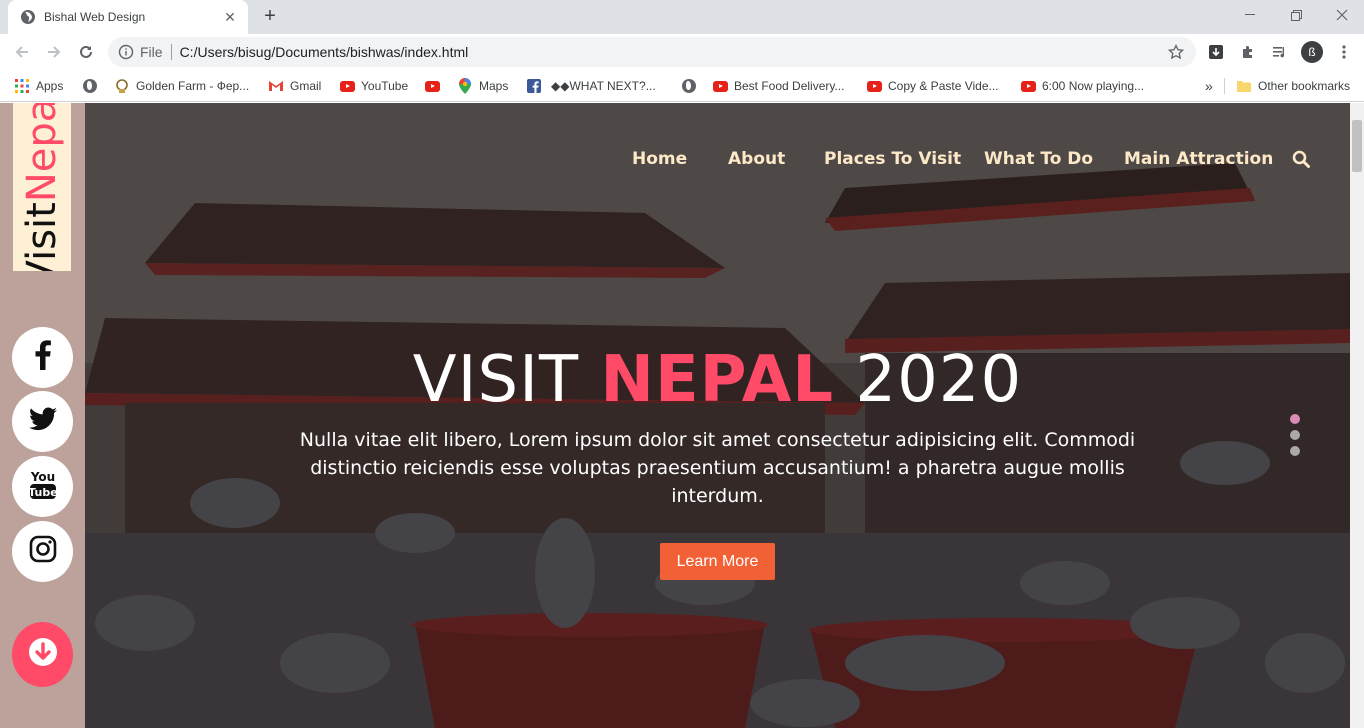  What do you see at coordinates (1280, 52) in the screenshot?
I see `media-control-icon` at bounding box center [1280, 52].